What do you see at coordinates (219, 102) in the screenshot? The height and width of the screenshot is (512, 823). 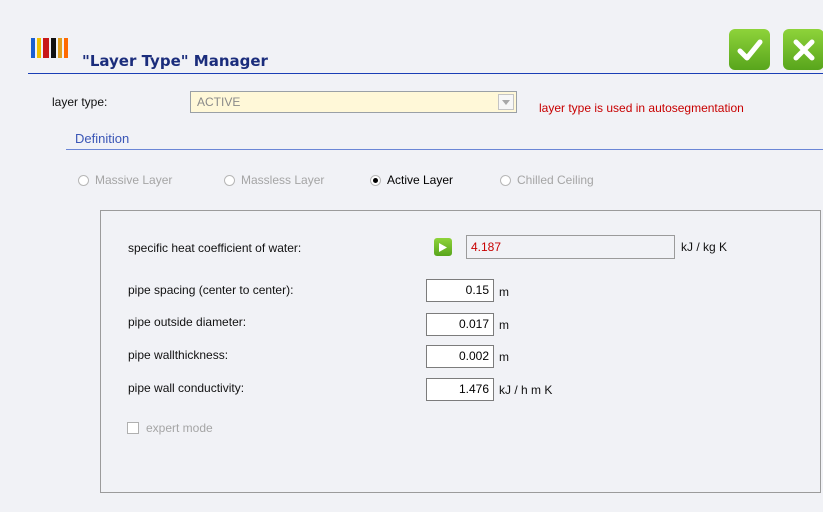 I see `layer-type-value: ACTIVE` at bounding box center [219, 102].